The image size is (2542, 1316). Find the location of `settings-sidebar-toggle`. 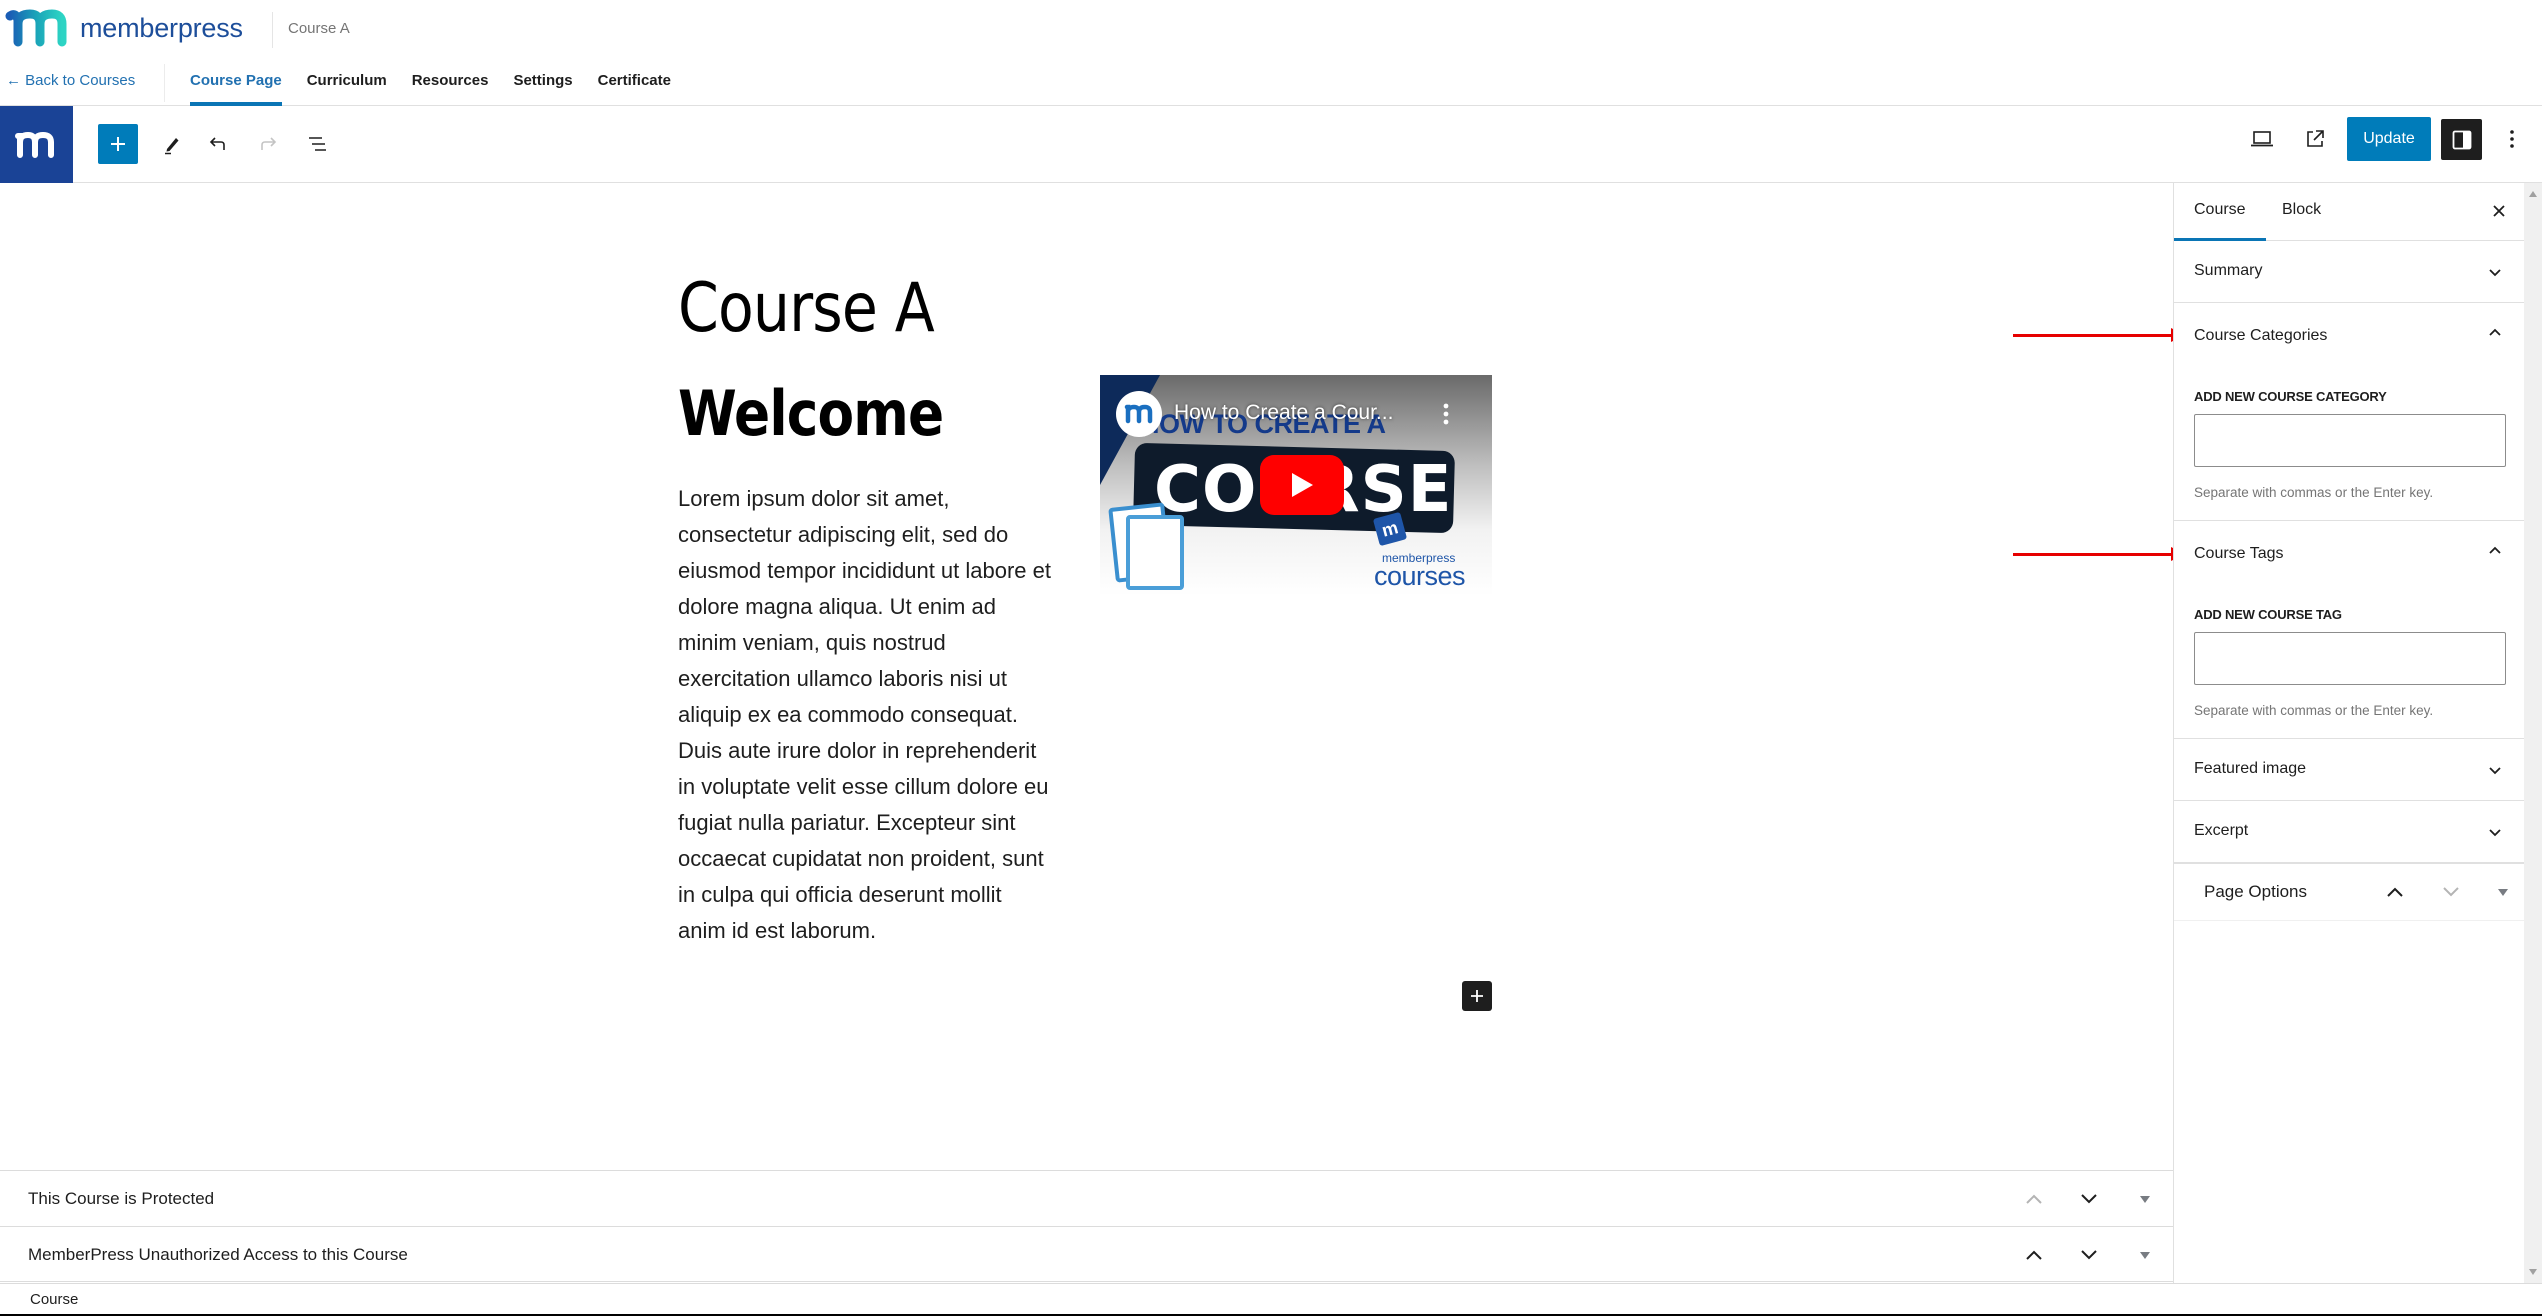

settings-sidebar-toggle is located at coordinates (2461, 139).